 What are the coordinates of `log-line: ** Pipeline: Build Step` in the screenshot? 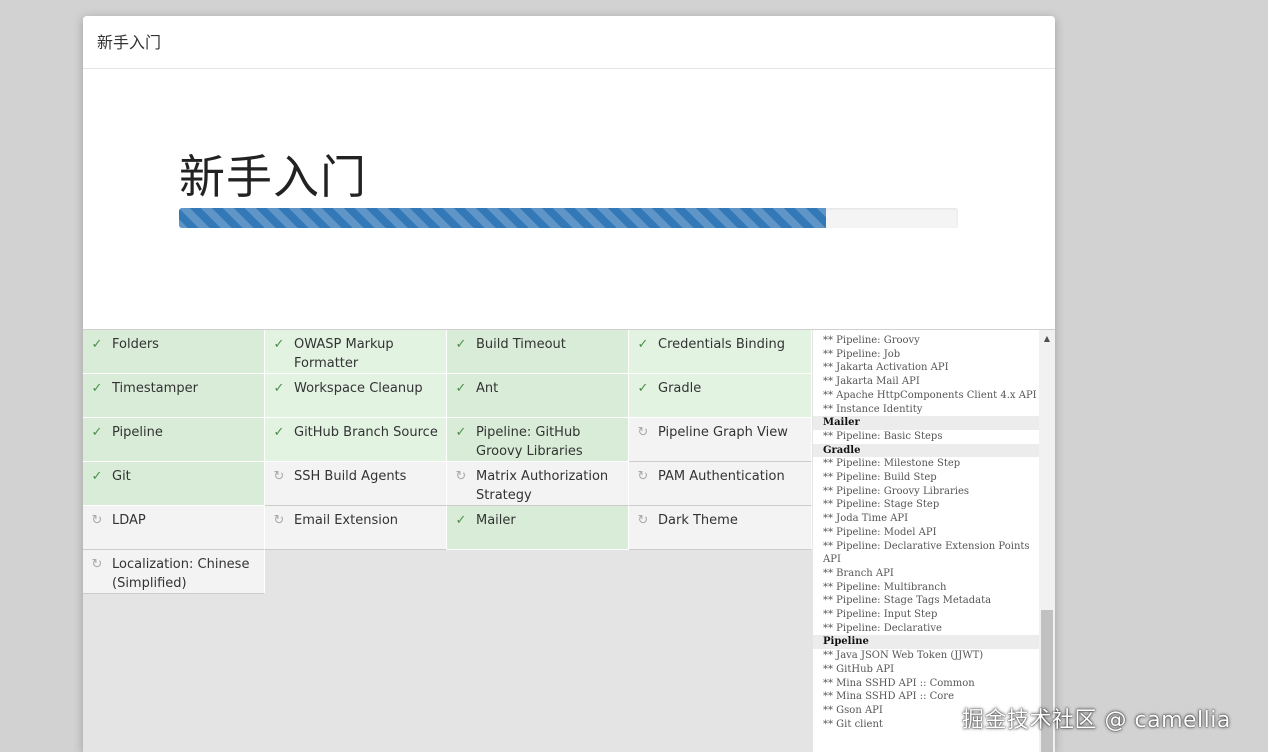 It's located at (880, 478).